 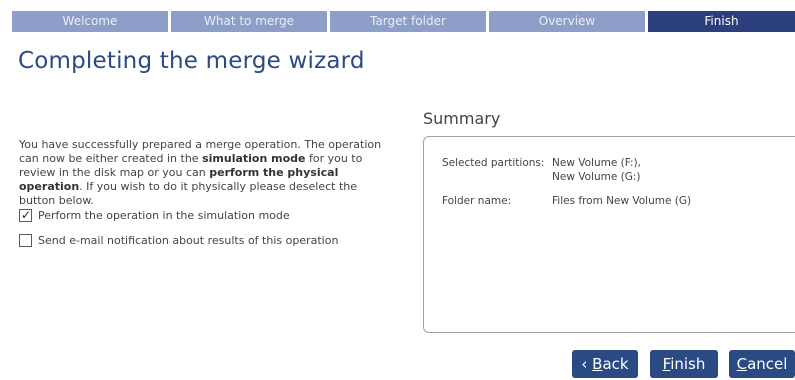 I want to click on partitions-label: Selected partitions:, so click(x=493, y=163).